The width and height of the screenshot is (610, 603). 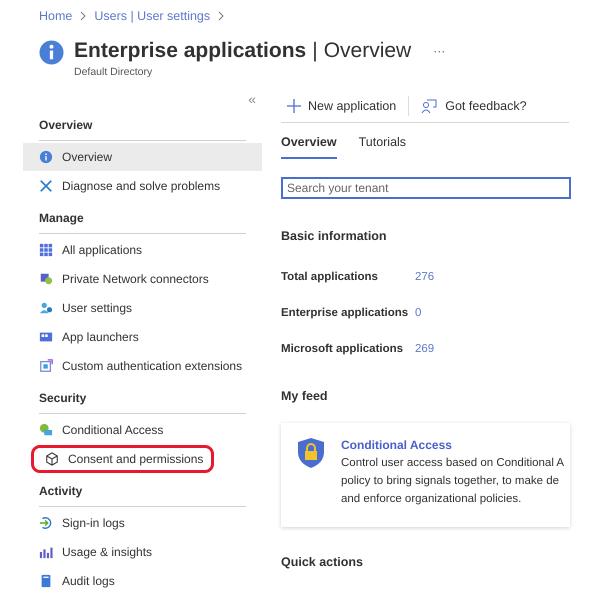 I want to click on info-value: 269, so click(x=424, y=350).